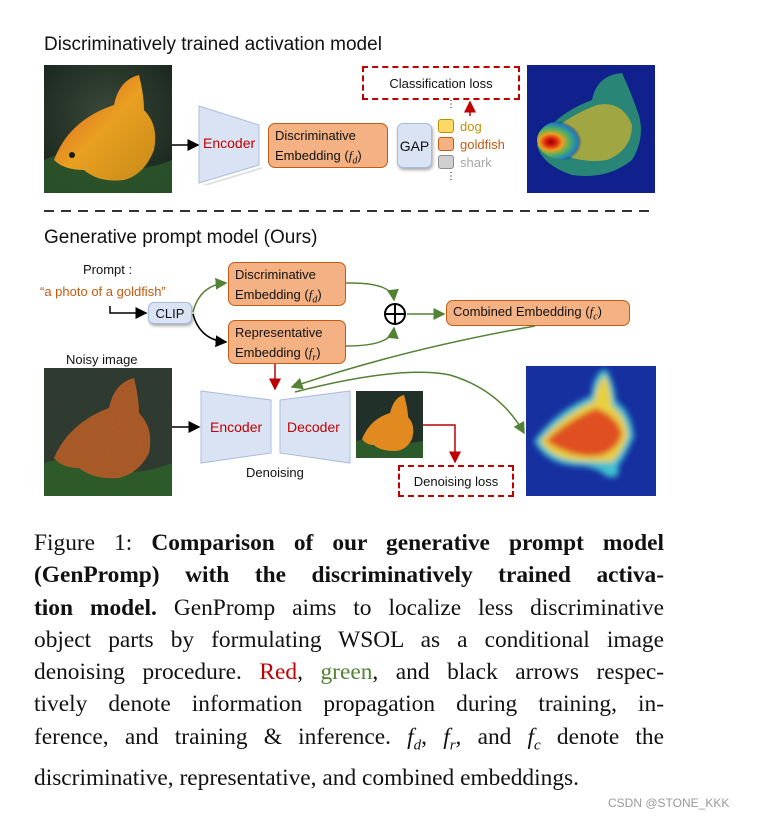 The height and width of the screenshot is (823, 757). What do you see at coordinates (350, 211) in the screenshot?
I see `section-separator` at bounding box center [350, 211].